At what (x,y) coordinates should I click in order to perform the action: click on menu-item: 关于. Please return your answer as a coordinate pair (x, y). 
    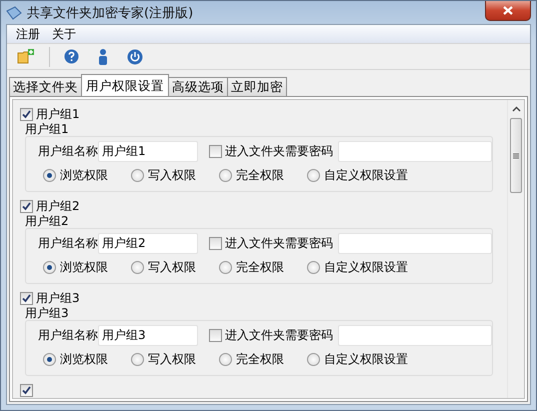
    Looking at the image, I should click on (64, 34).